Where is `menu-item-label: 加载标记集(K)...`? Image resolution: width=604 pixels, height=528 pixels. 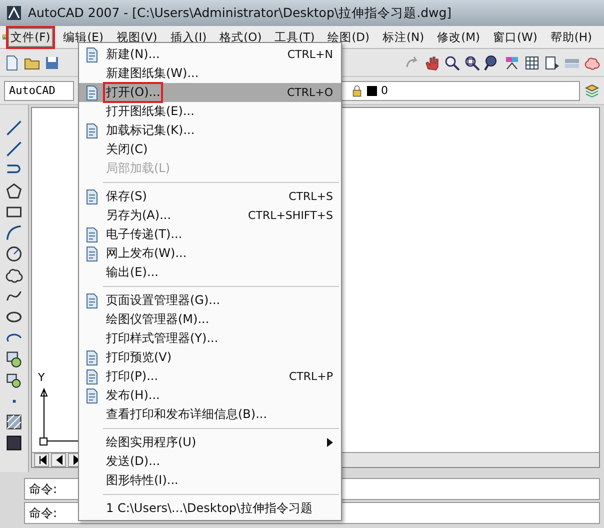 menu-item-label: 加载标记集(K)... is located at coordinates (150, 130).